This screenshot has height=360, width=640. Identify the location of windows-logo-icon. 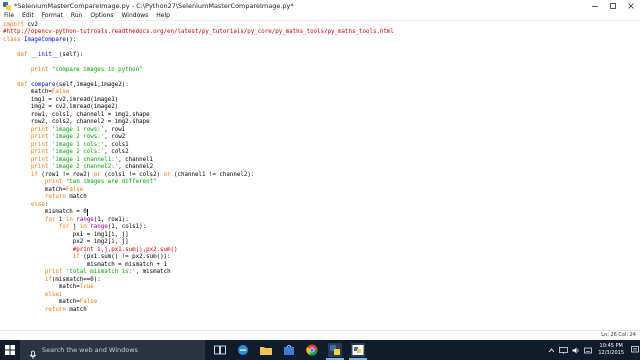
(10, 350).